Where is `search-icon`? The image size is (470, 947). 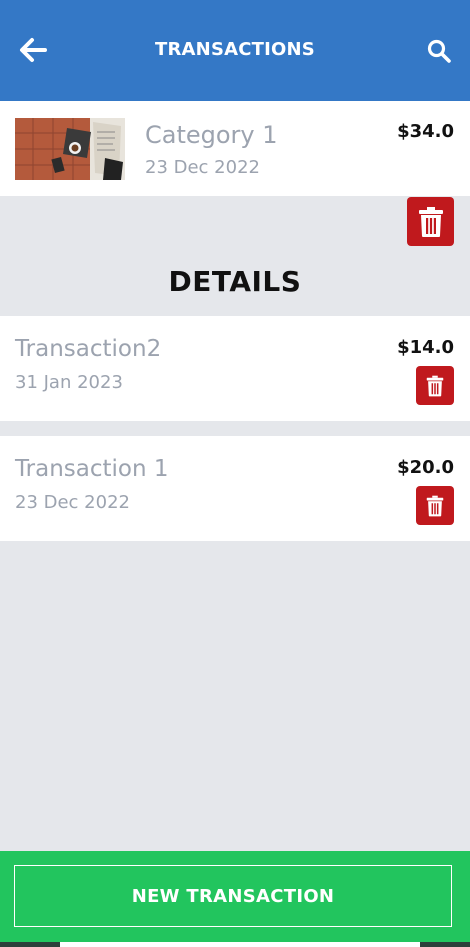
search-icon is located at coordinates (439, 51).